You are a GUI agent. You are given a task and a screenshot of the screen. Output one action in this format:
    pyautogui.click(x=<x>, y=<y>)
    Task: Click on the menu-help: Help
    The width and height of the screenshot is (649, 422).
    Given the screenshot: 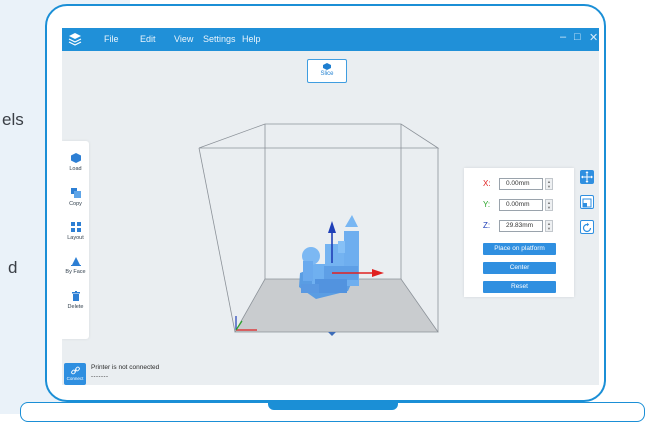 What is the action you would take?
    pyautogui.click(x=251, y=39)
    